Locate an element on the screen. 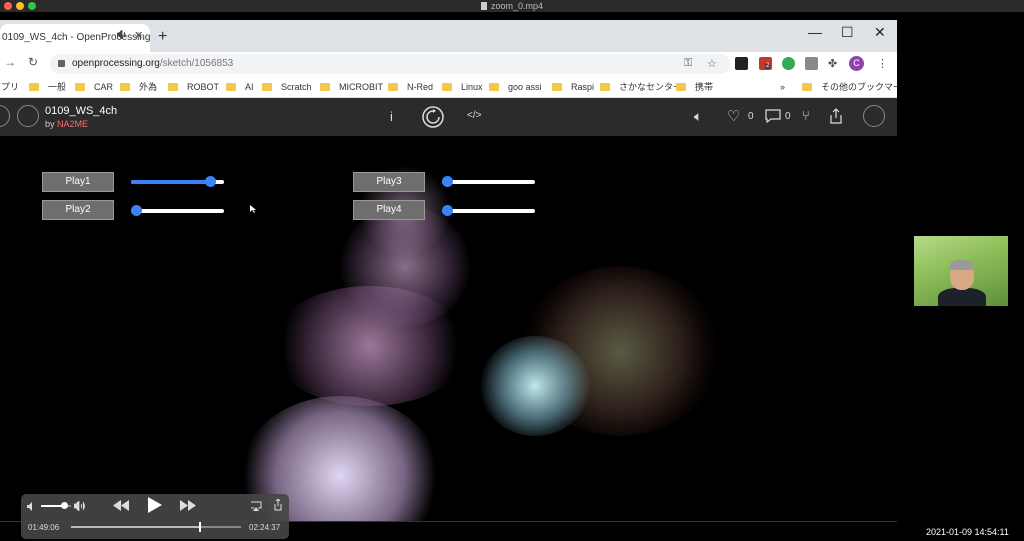 Image resolution: width=1024 pixels, height=541 pixels. person-body is located at coordinates (962, 297).